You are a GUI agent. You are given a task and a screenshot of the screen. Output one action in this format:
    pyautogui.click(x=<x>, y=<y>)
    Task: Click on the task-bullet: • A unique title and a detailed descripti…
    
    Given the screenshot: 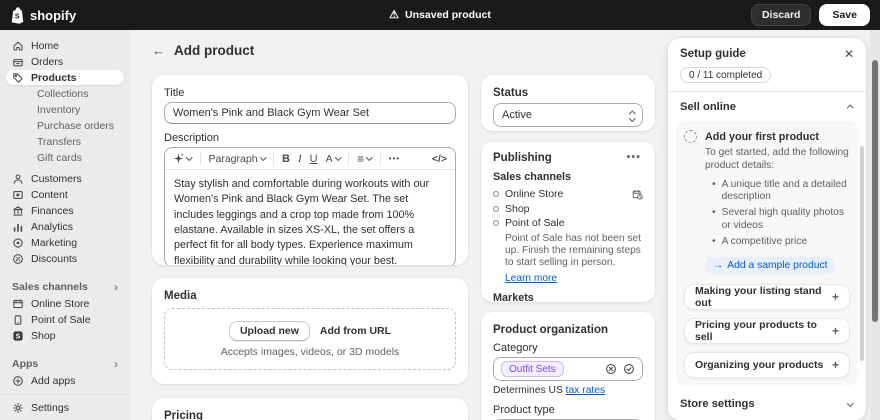 What is the action you would take?
    pyautogui.click(x=779, y=190)
    